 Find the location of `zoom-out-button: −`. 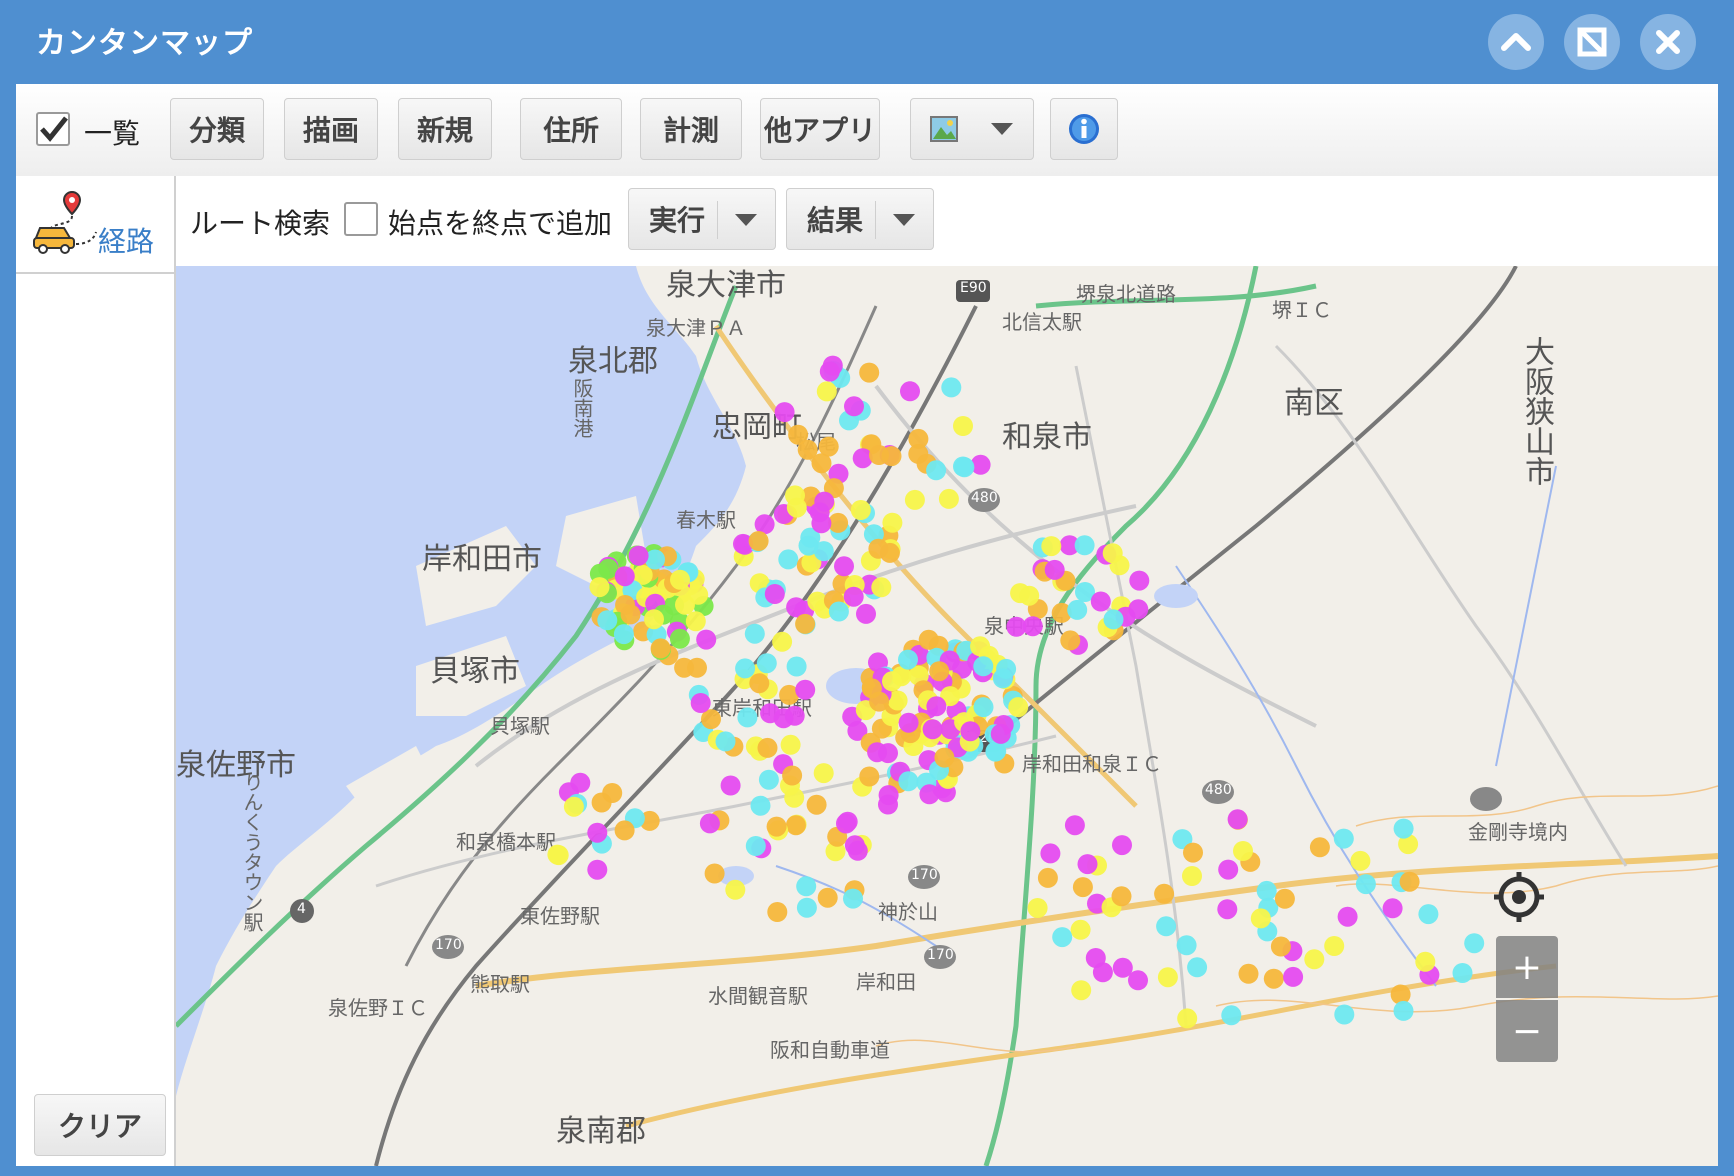

zoom-out-button: − is located at coordinates (1527, 1031).